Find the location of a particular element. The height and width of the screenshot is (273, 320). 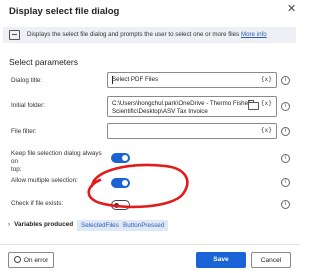

dialog-title-label: Dialog title: is located at coordinates (27, 80).